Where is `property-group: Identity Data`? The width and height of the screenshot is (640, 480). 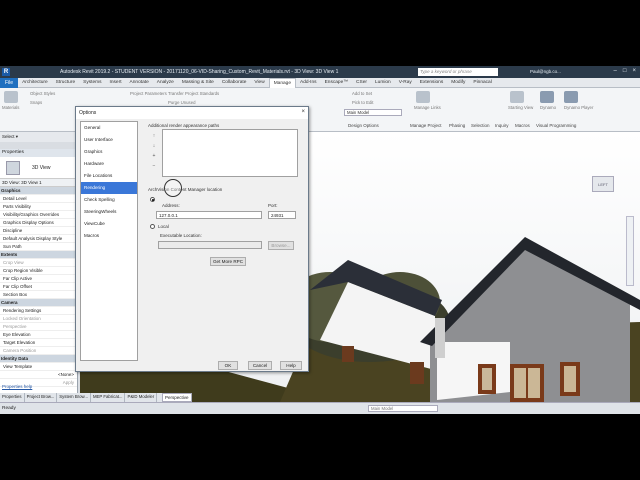 property-group: Identity Data is located at coordinates (38, 359).